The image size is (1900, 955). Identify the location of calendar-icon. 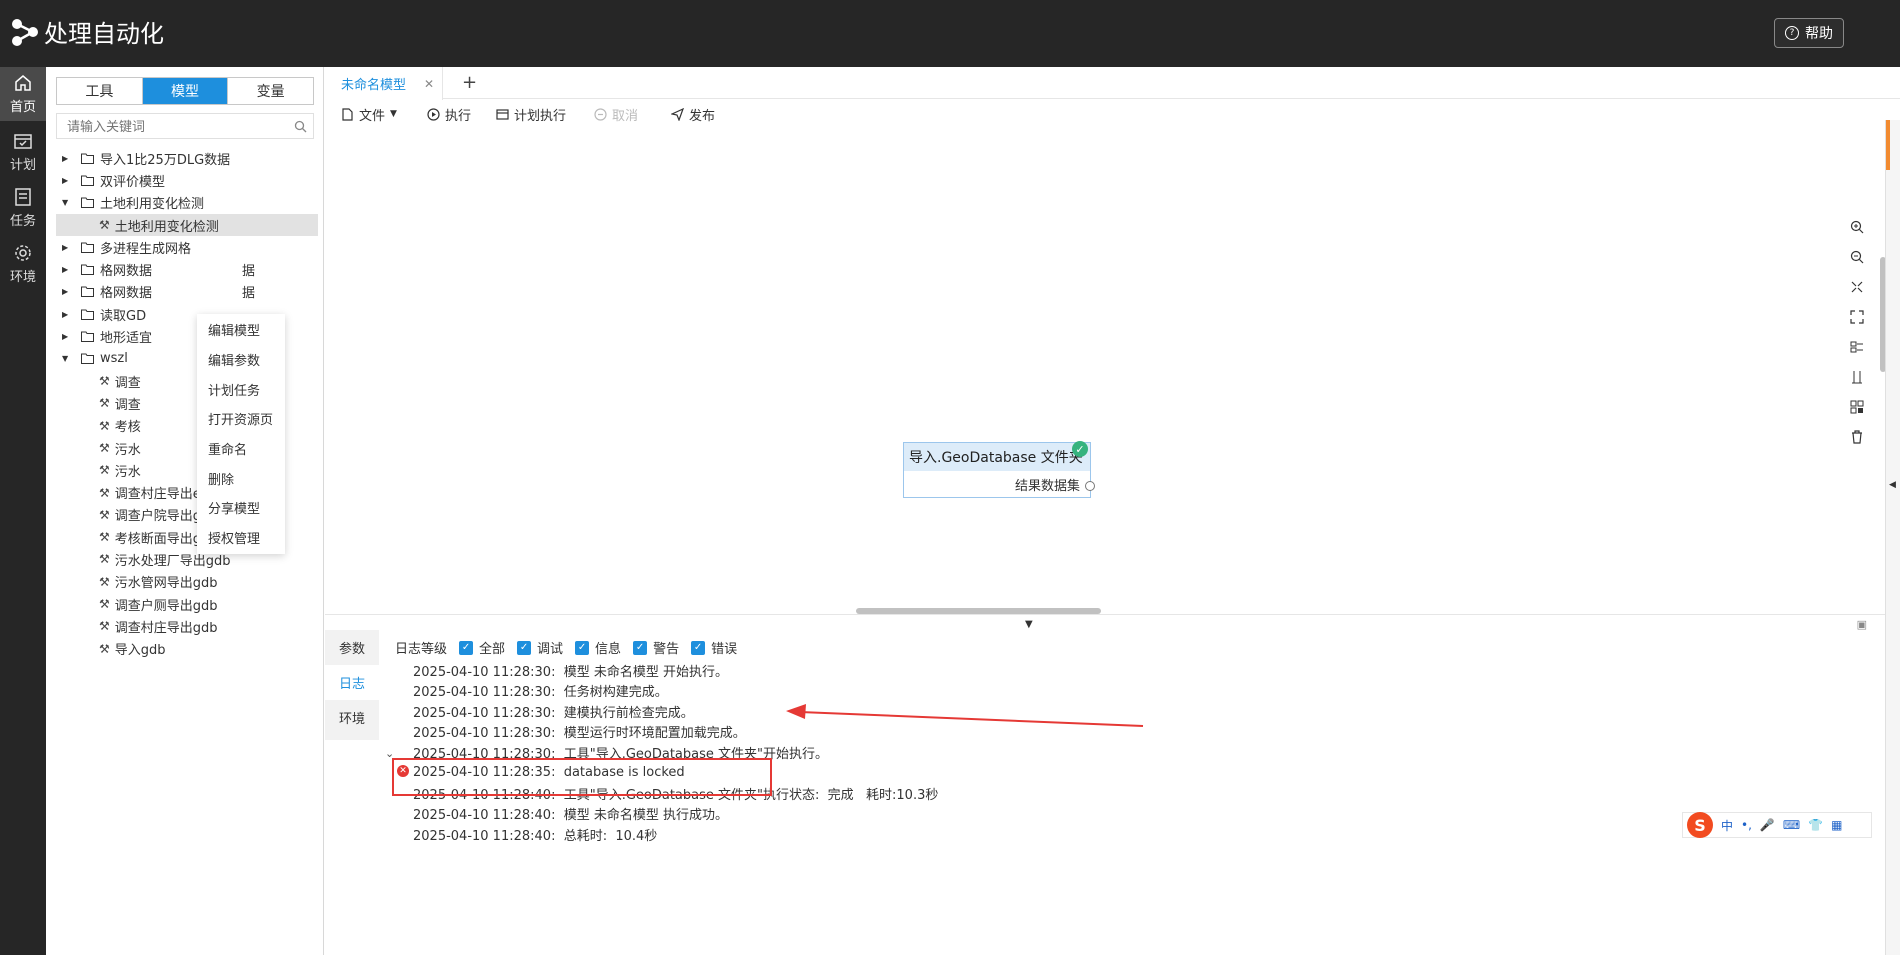
(23, 141).